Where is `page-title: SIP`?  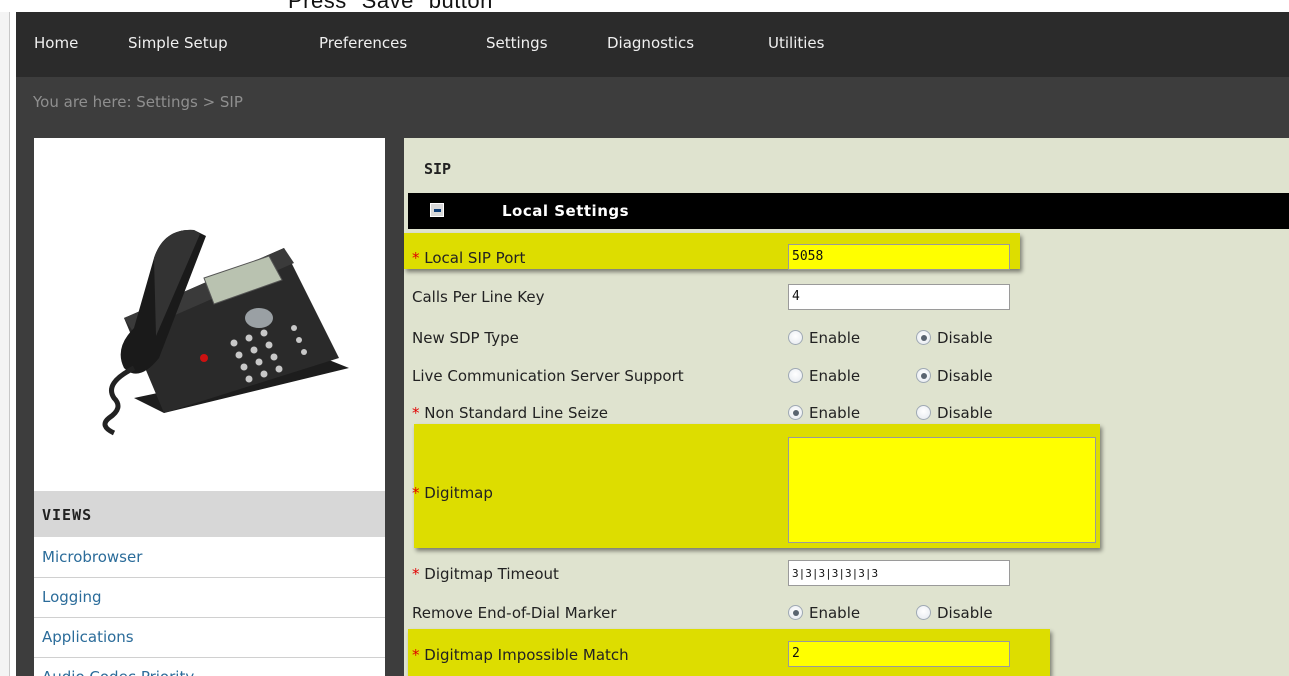 page-title: SIP is located at coordinates (438, 169).